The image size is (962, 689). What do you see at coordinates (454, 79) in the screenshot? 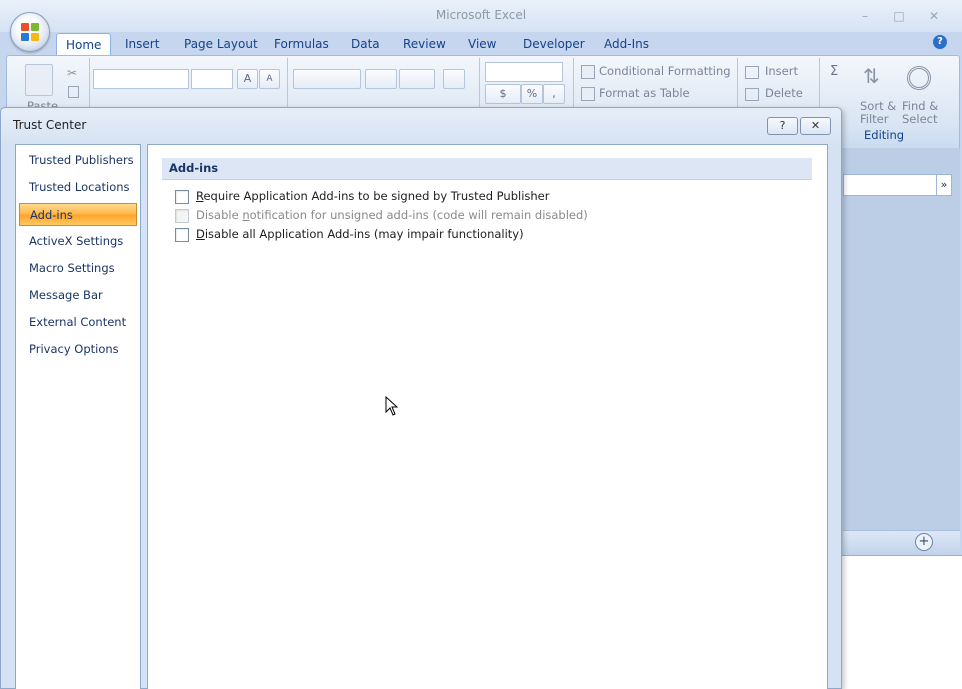
I see `wrap-text-button` at bounding box center [454, 79].